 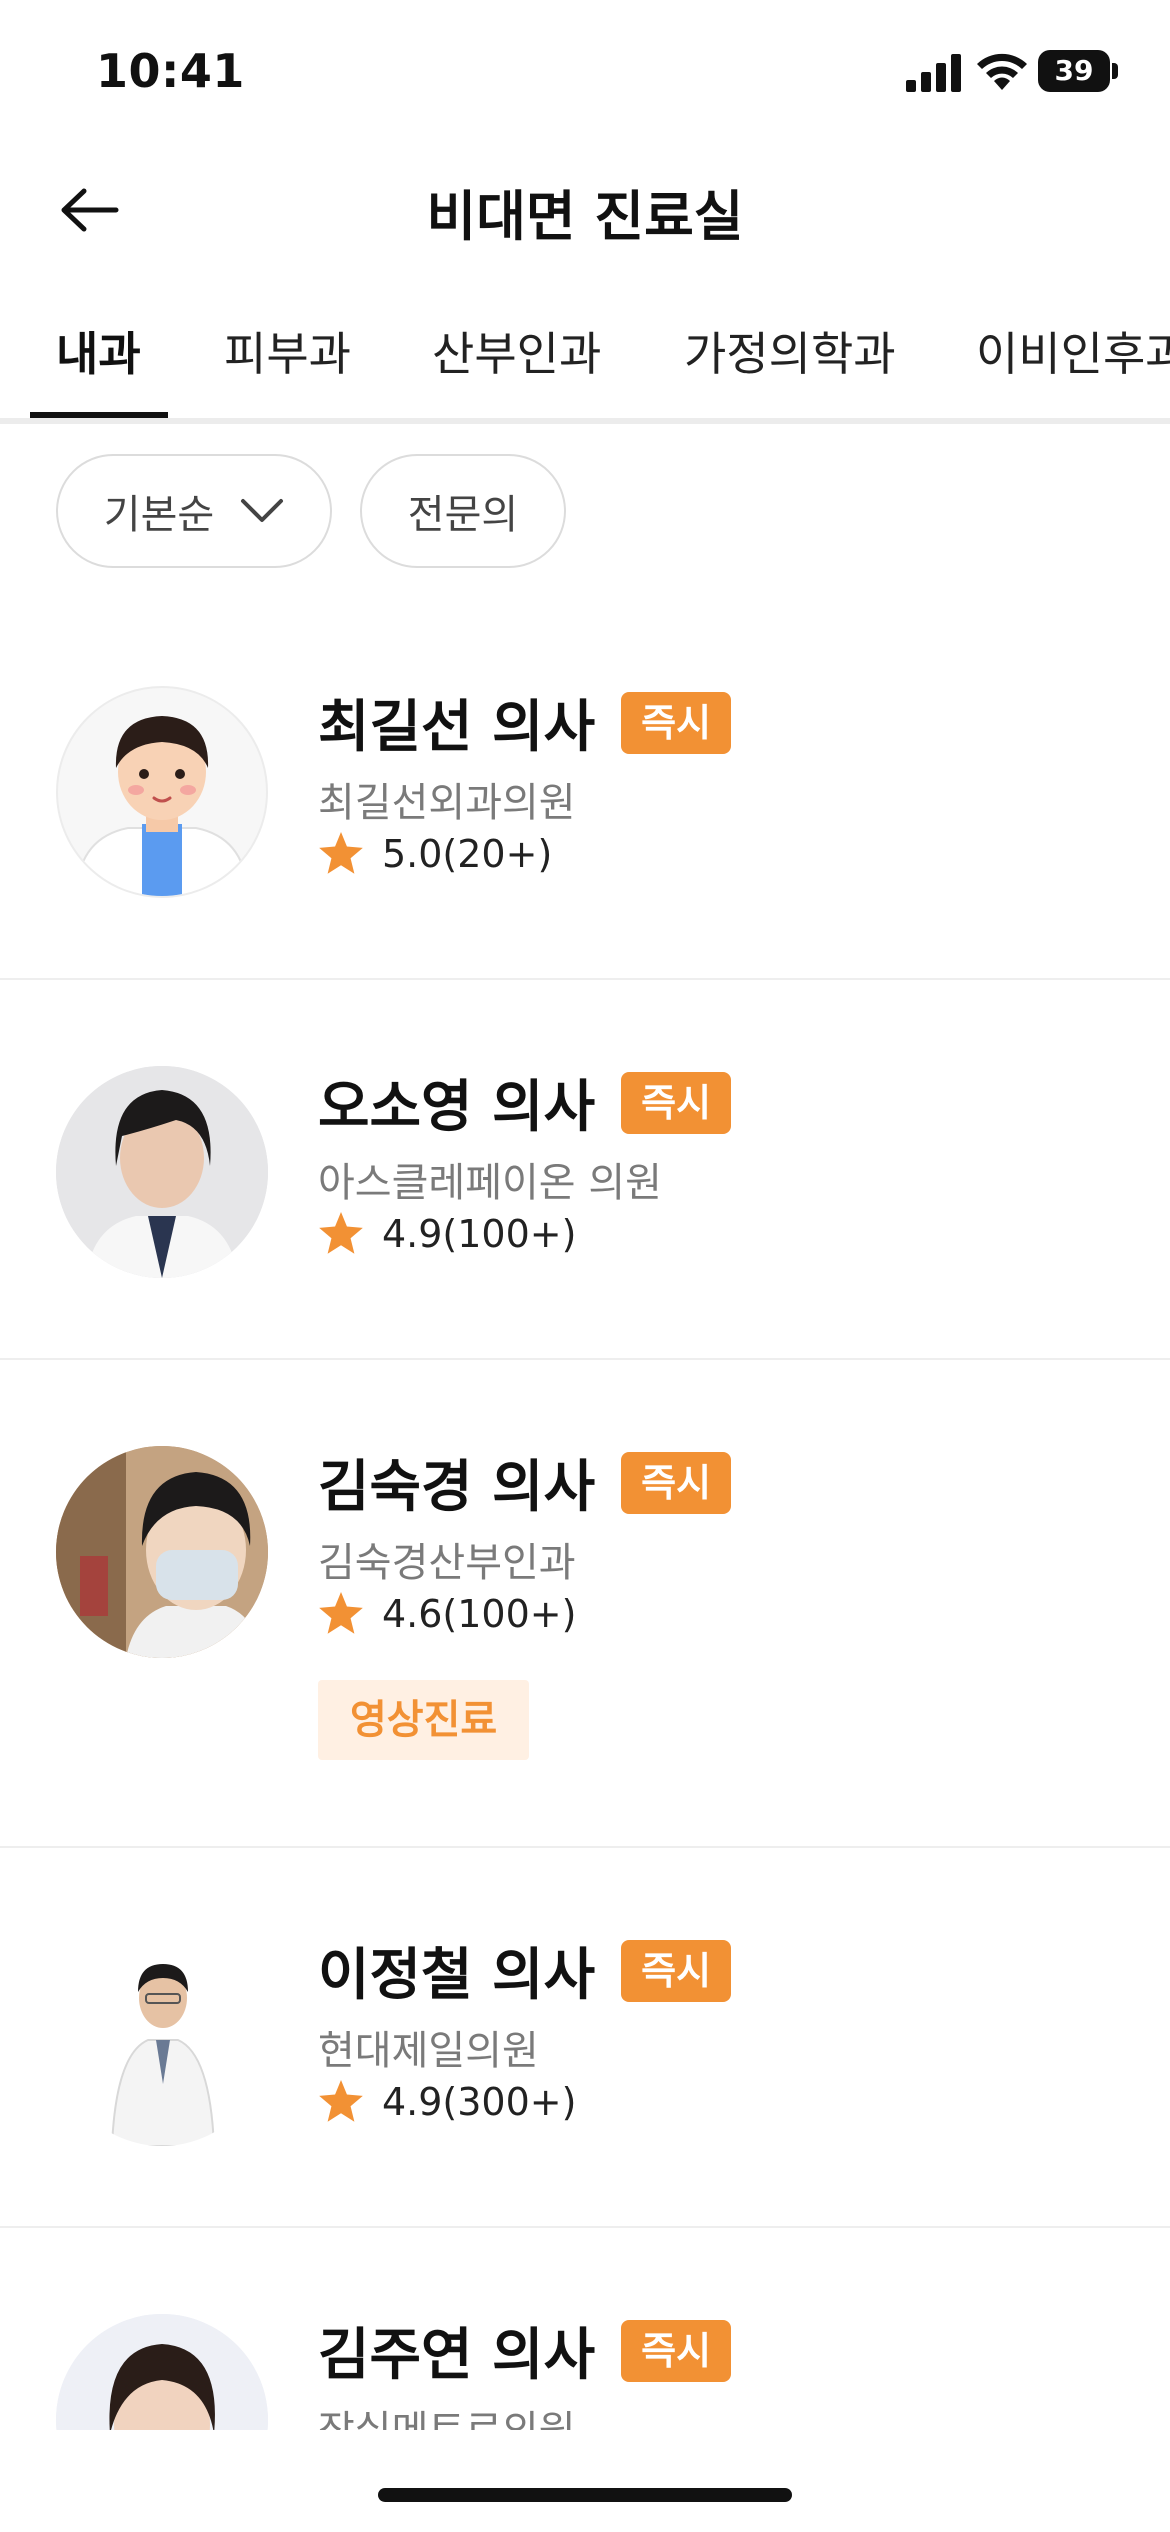 I want to click on battery-icon: 39, so click(x=1078, y=71).